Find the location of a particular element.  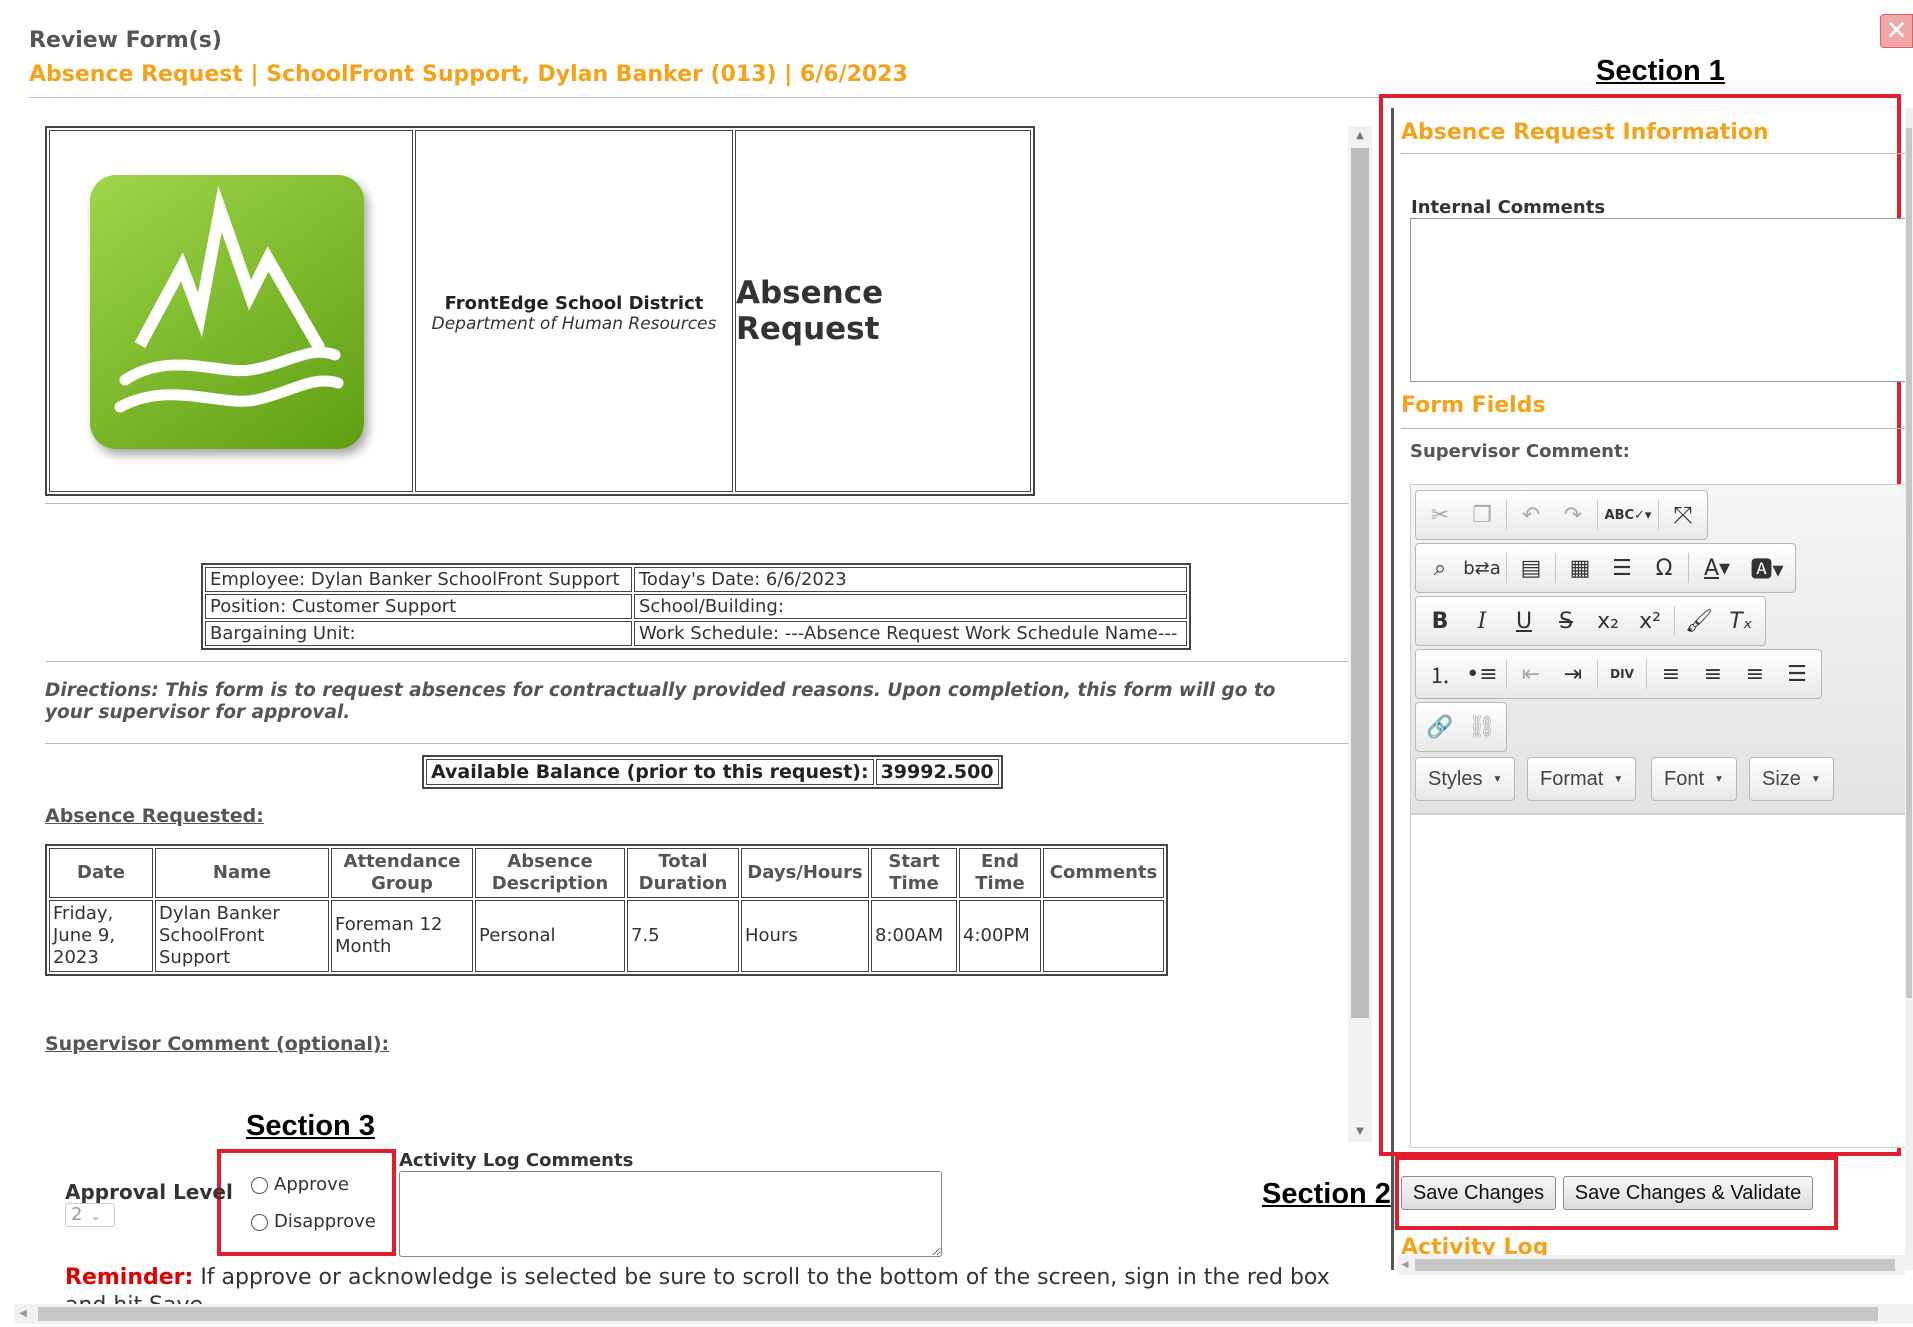

toolbar-group-basicstyles: B I U S x₂ x² 🖌 Tₓ is located at coordinates (1590, 621).